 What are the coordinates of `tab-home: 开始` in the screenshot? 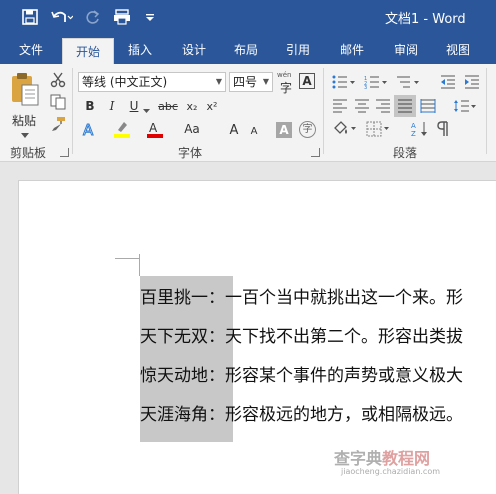 It's located at (88, 51).